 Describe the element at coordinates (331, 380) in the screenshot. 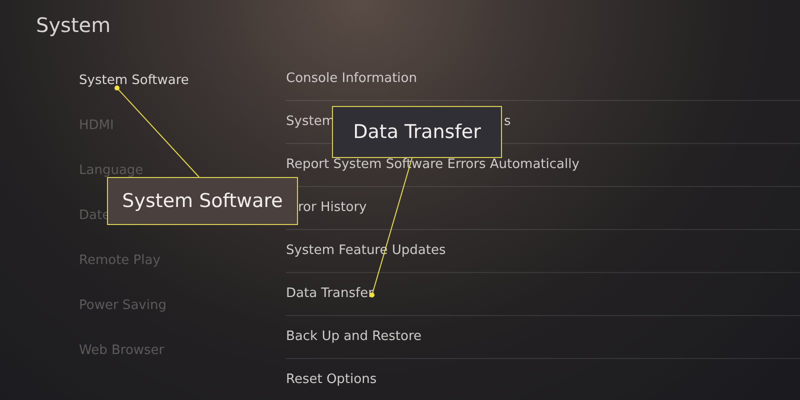

I see `menu-item: Reset Options` at that location.